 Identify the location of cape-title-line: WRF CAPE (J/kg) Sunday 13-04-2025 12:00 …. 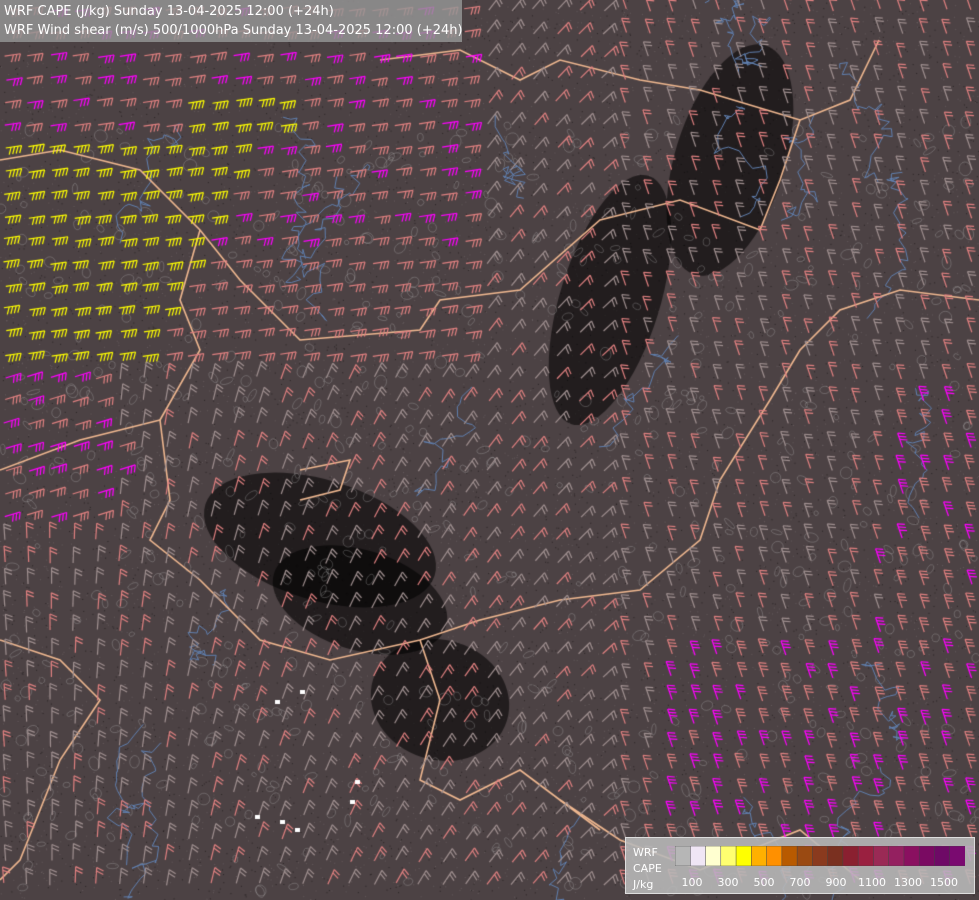
(169, 11).